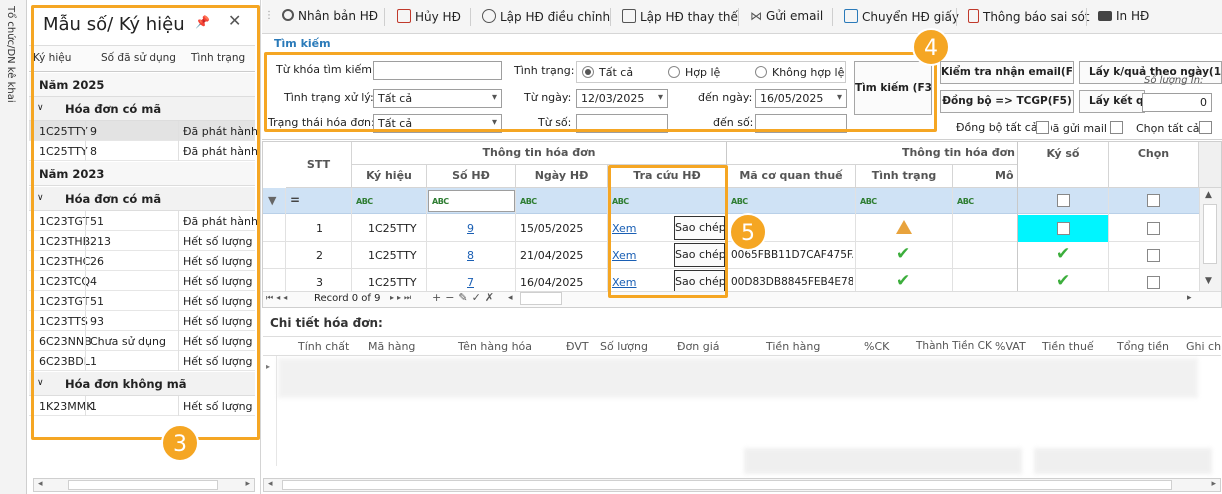  I want to click on col-symbol: Ký hiệu, so click(389, 176).